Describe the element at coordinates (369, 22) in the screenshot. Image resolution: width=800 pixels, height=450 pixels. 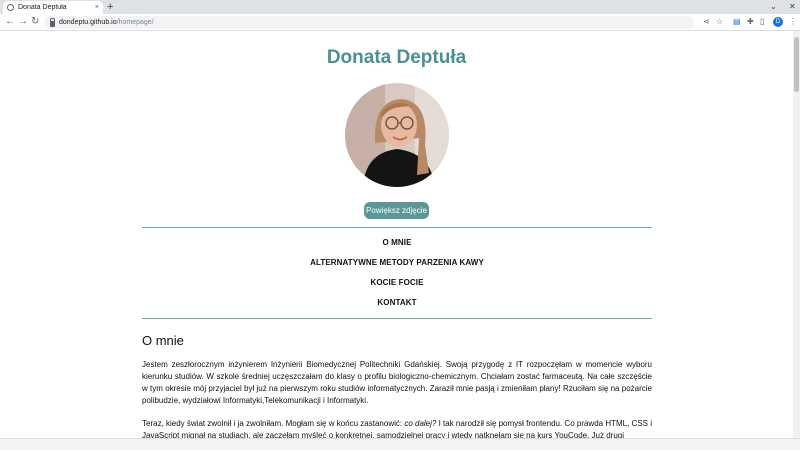
I see `address-bar: dondeptu.github.io/homepage/` at that location.